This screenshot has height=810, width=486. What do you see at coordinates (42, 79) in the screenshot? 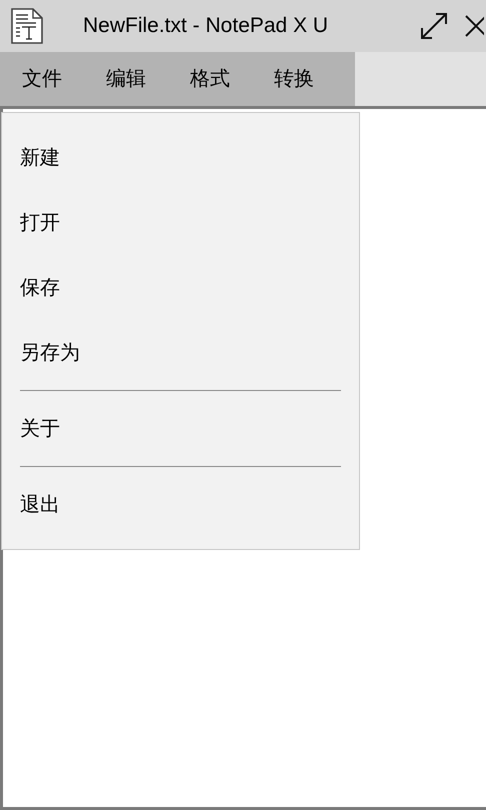
I see `menu-item: 文件` at bounding box center [42, 79].